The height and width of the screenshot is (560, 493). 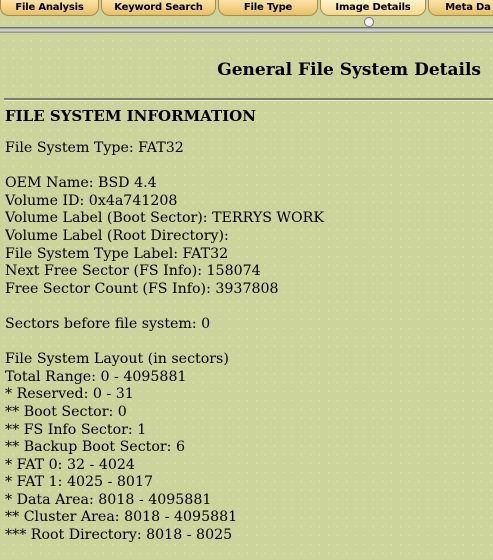 I want to click on tab-file-type: File Type, so click(x=268, y=8).